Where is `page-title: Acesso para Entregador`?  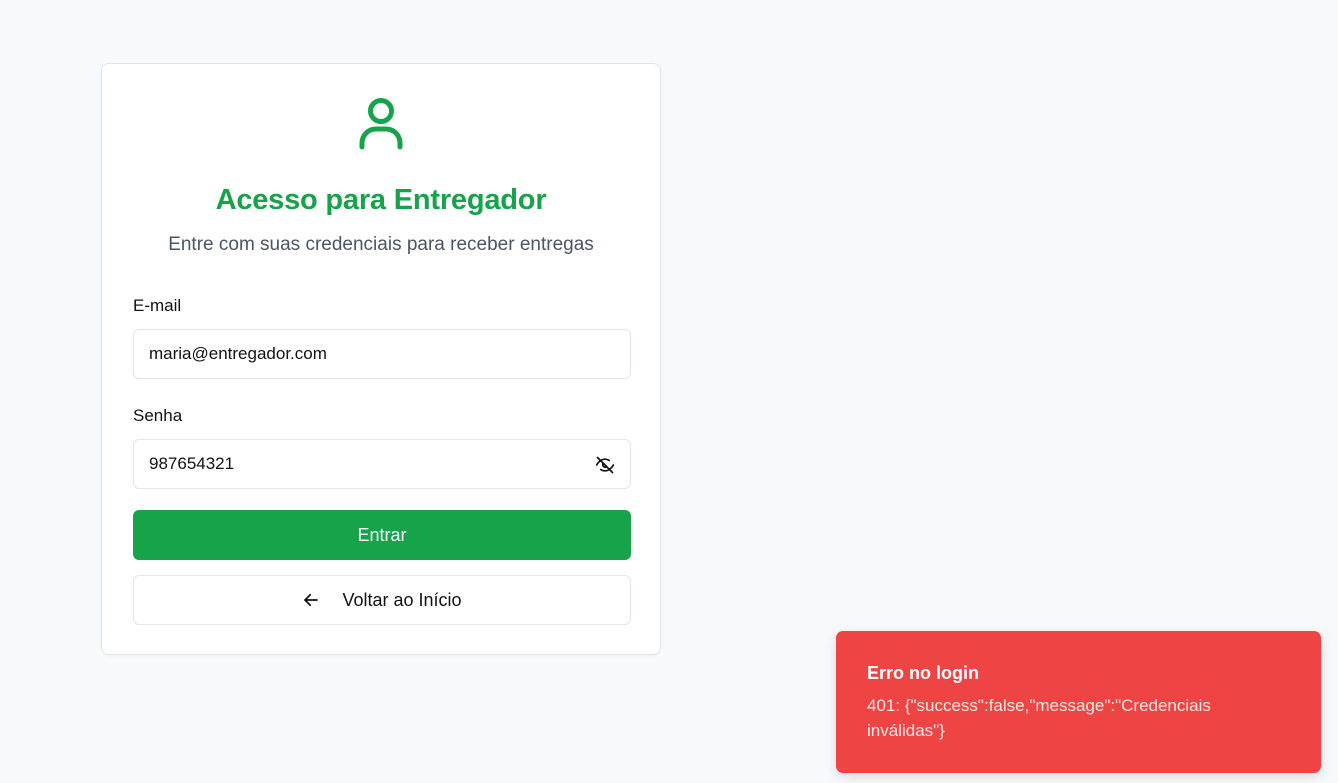 page-title: Acesso para Entregador is located at coordinates (381, 200).